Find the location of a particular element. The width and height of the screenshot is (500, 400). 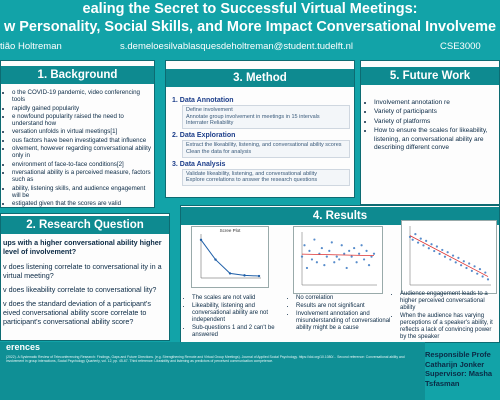

list-item: Results are not significant is located at coordinates (344, 306).